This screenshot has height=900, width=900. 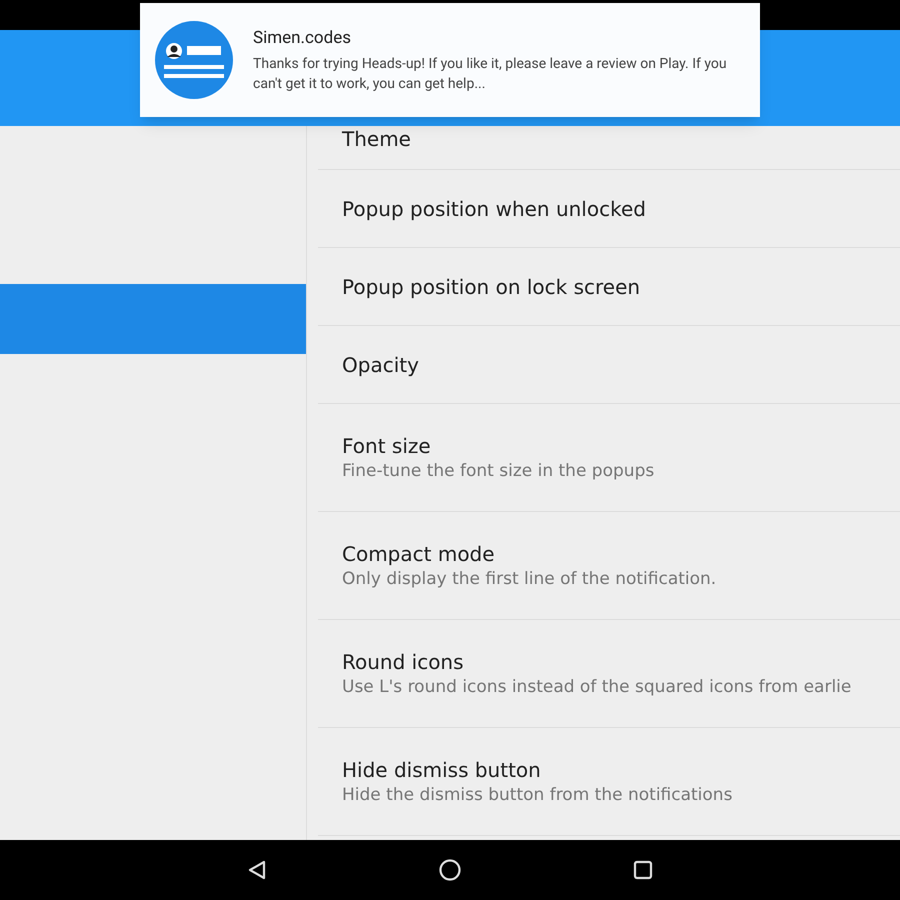 What do you see at coordinates (609, 566) in the screenshot?
I see `settings-row: Compact mode Only display the first line of the notification.` at bounding box center [609, 566].